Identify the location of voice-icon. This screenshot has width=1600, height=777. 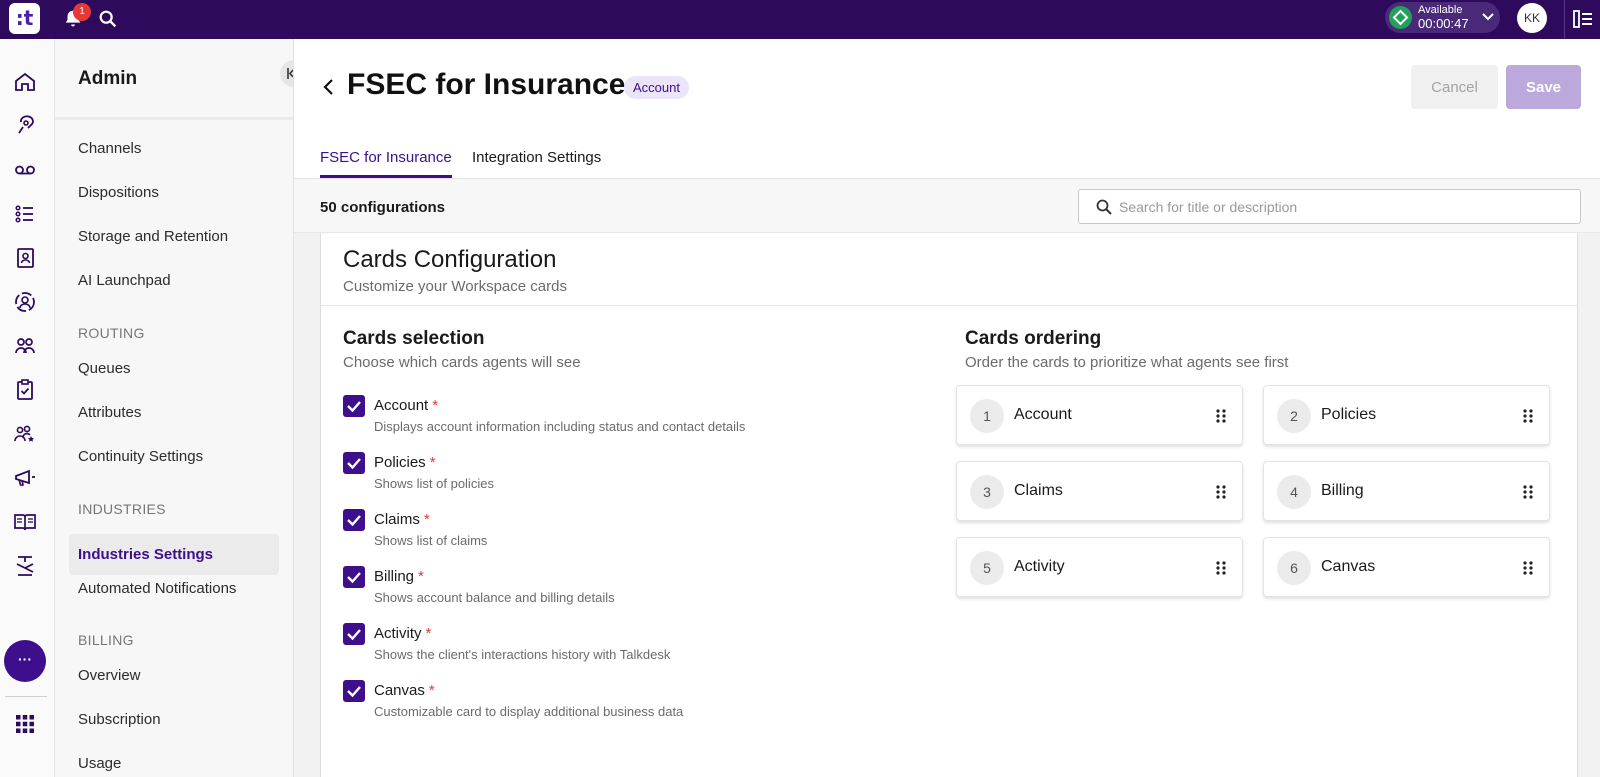
(25, 126).